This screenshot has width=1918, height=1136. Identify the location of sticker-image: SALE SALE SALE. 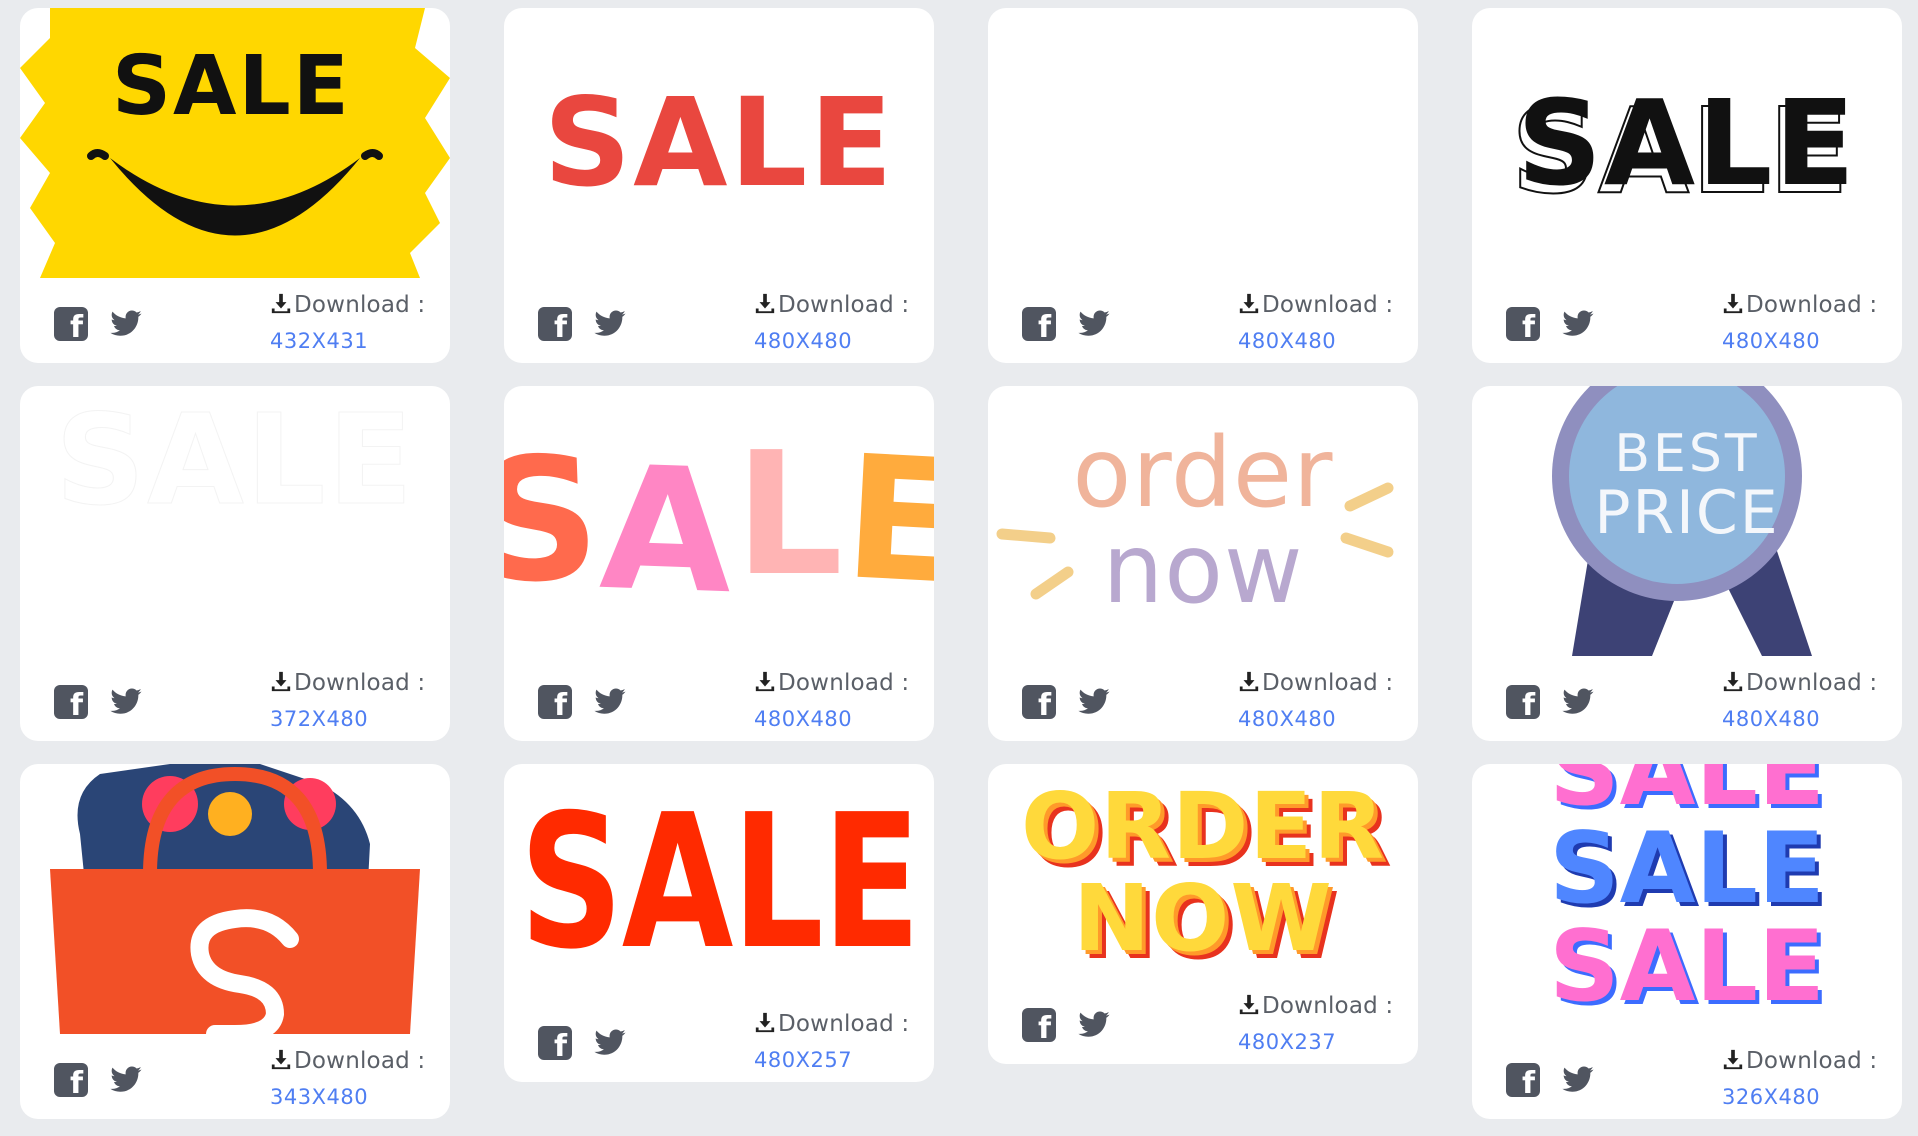
(1687, 899).